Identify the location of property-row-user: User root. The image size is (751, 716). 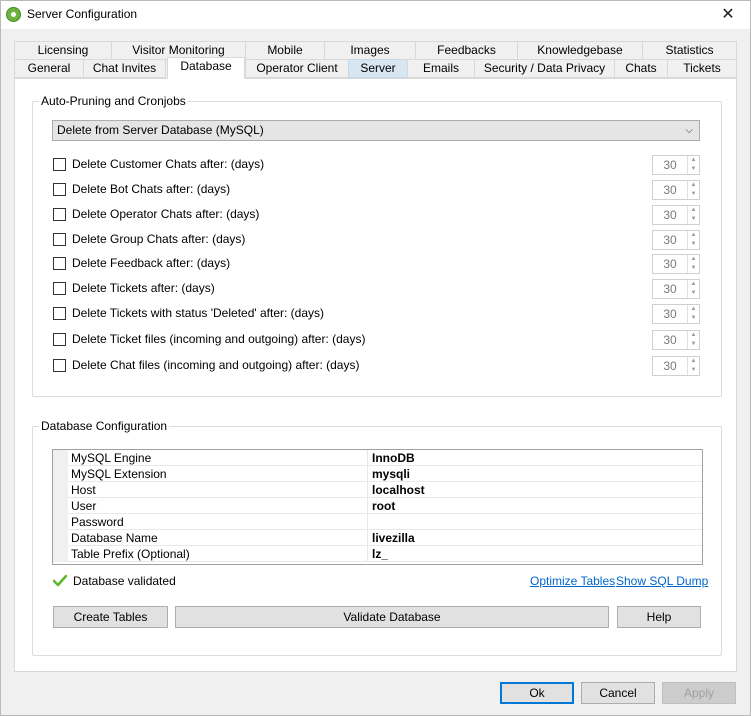
(377, 506).